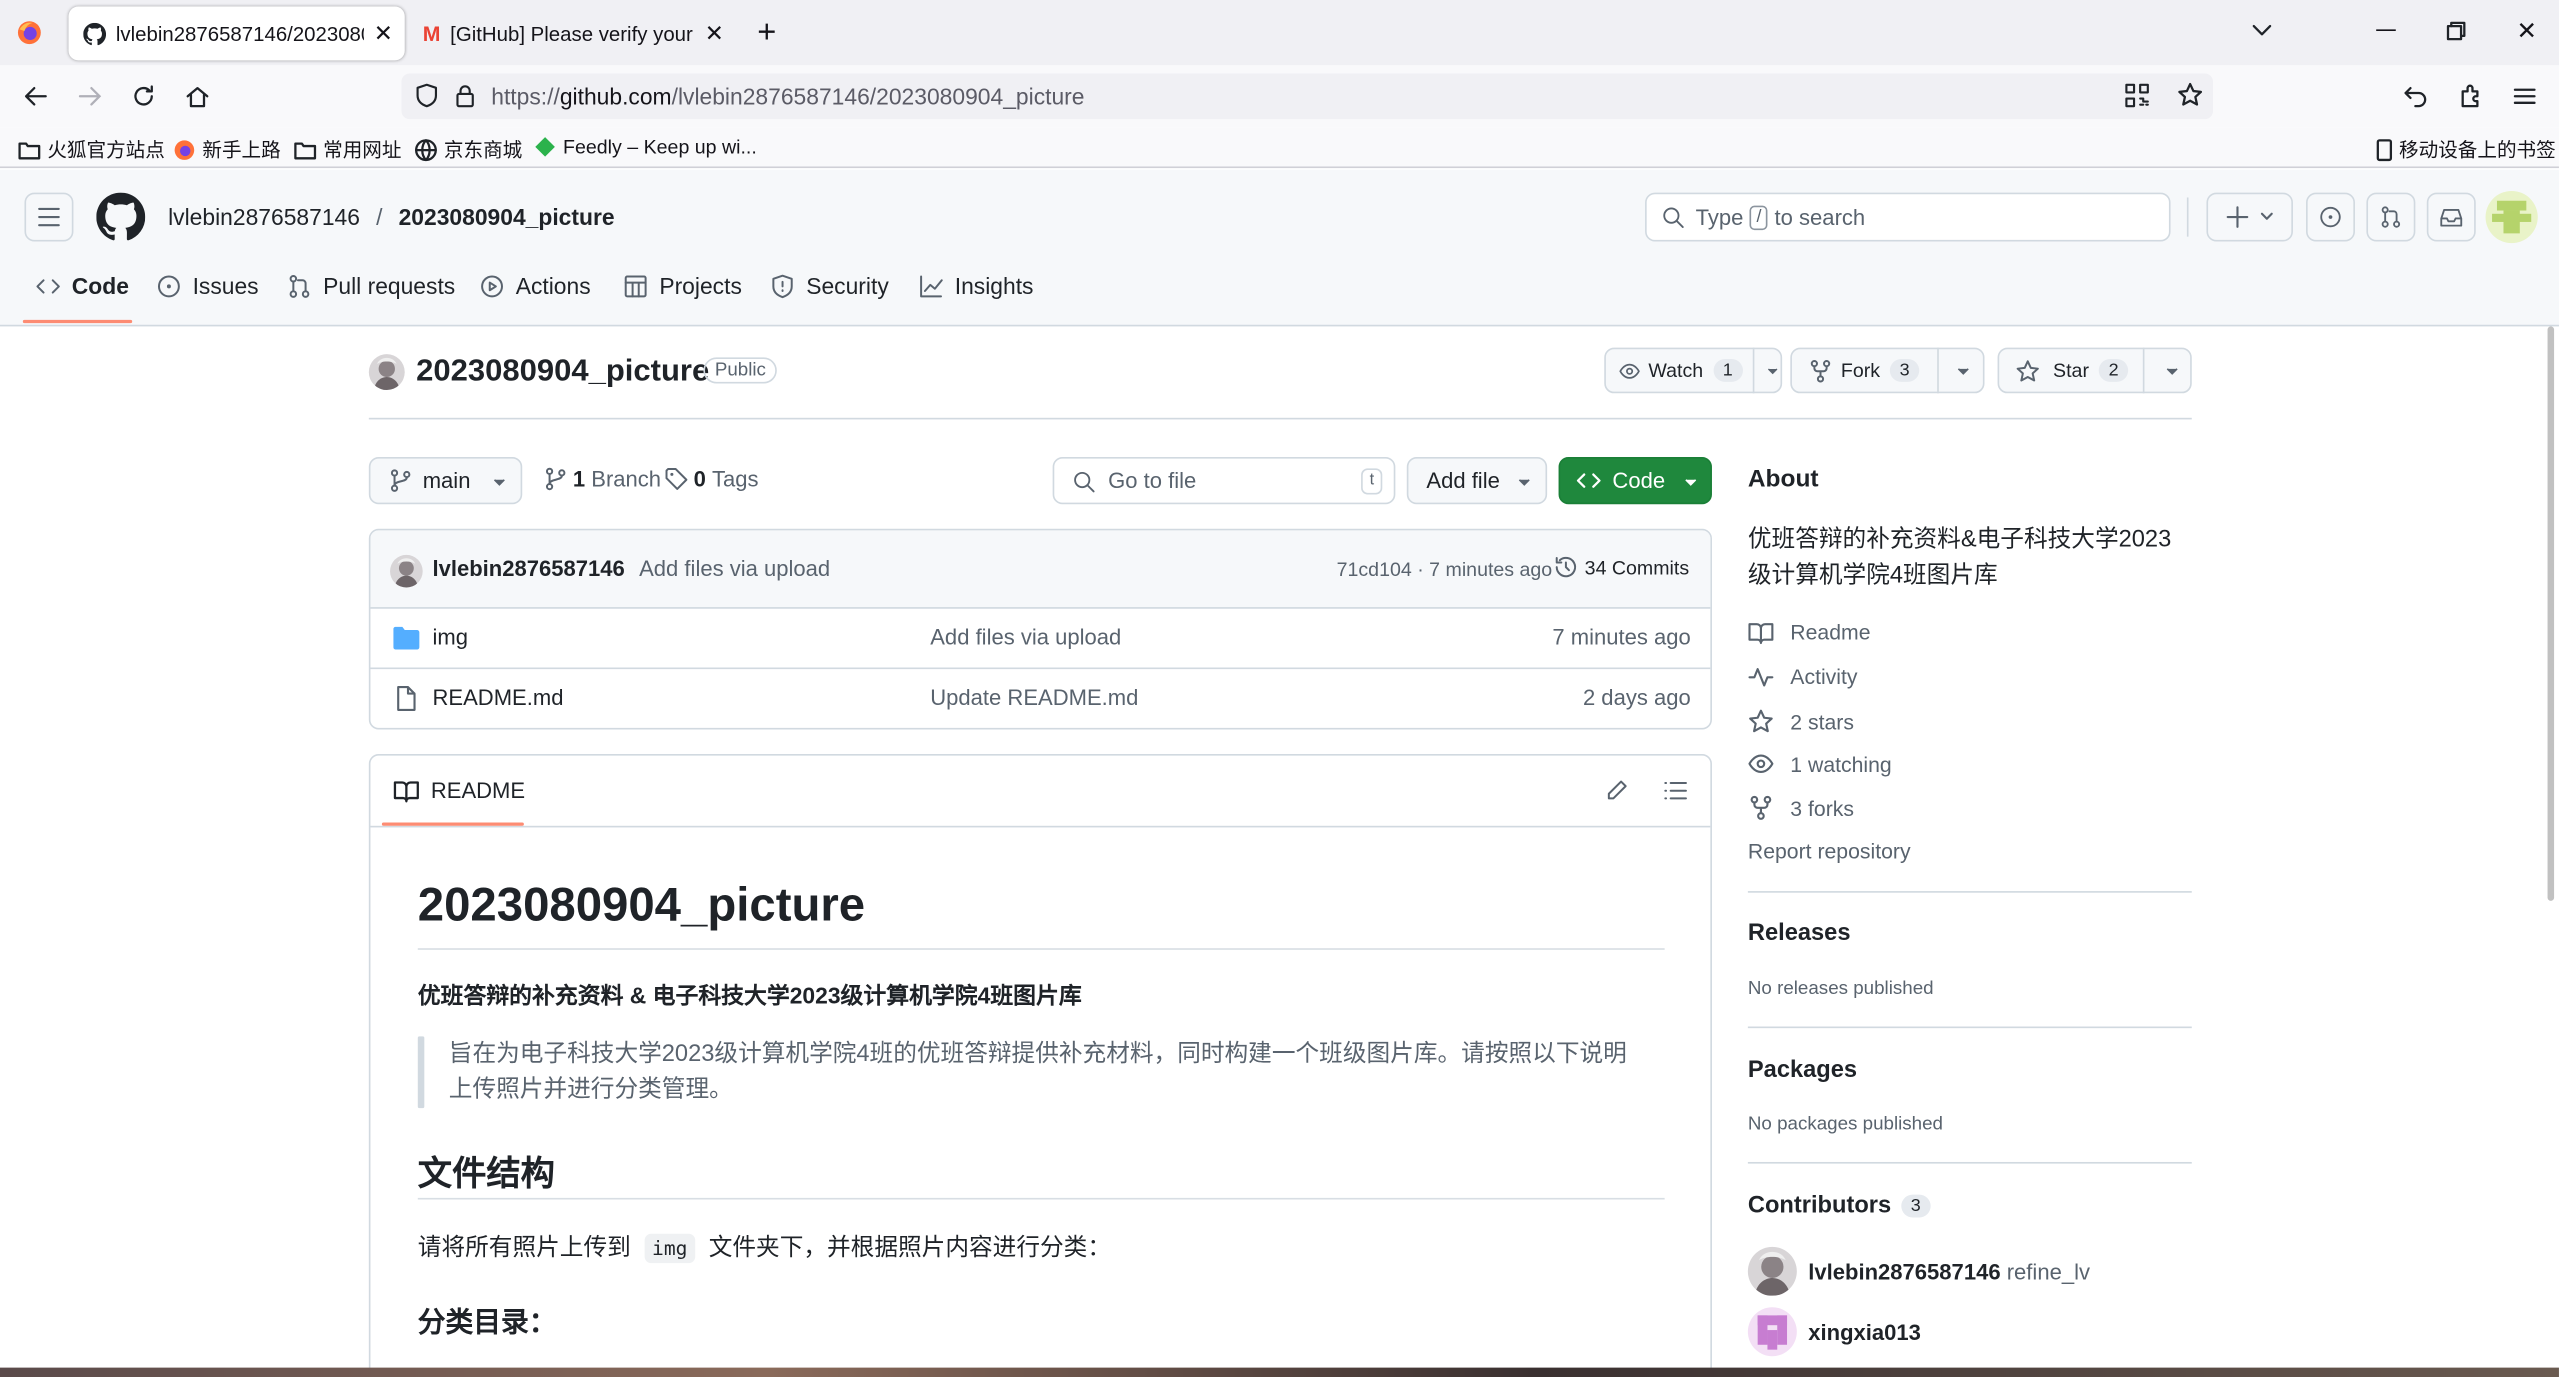 The width and height of the screenshot is (2559, 1377). I want to click on go-to-file-input: Go to file t, so click(1224, 480).